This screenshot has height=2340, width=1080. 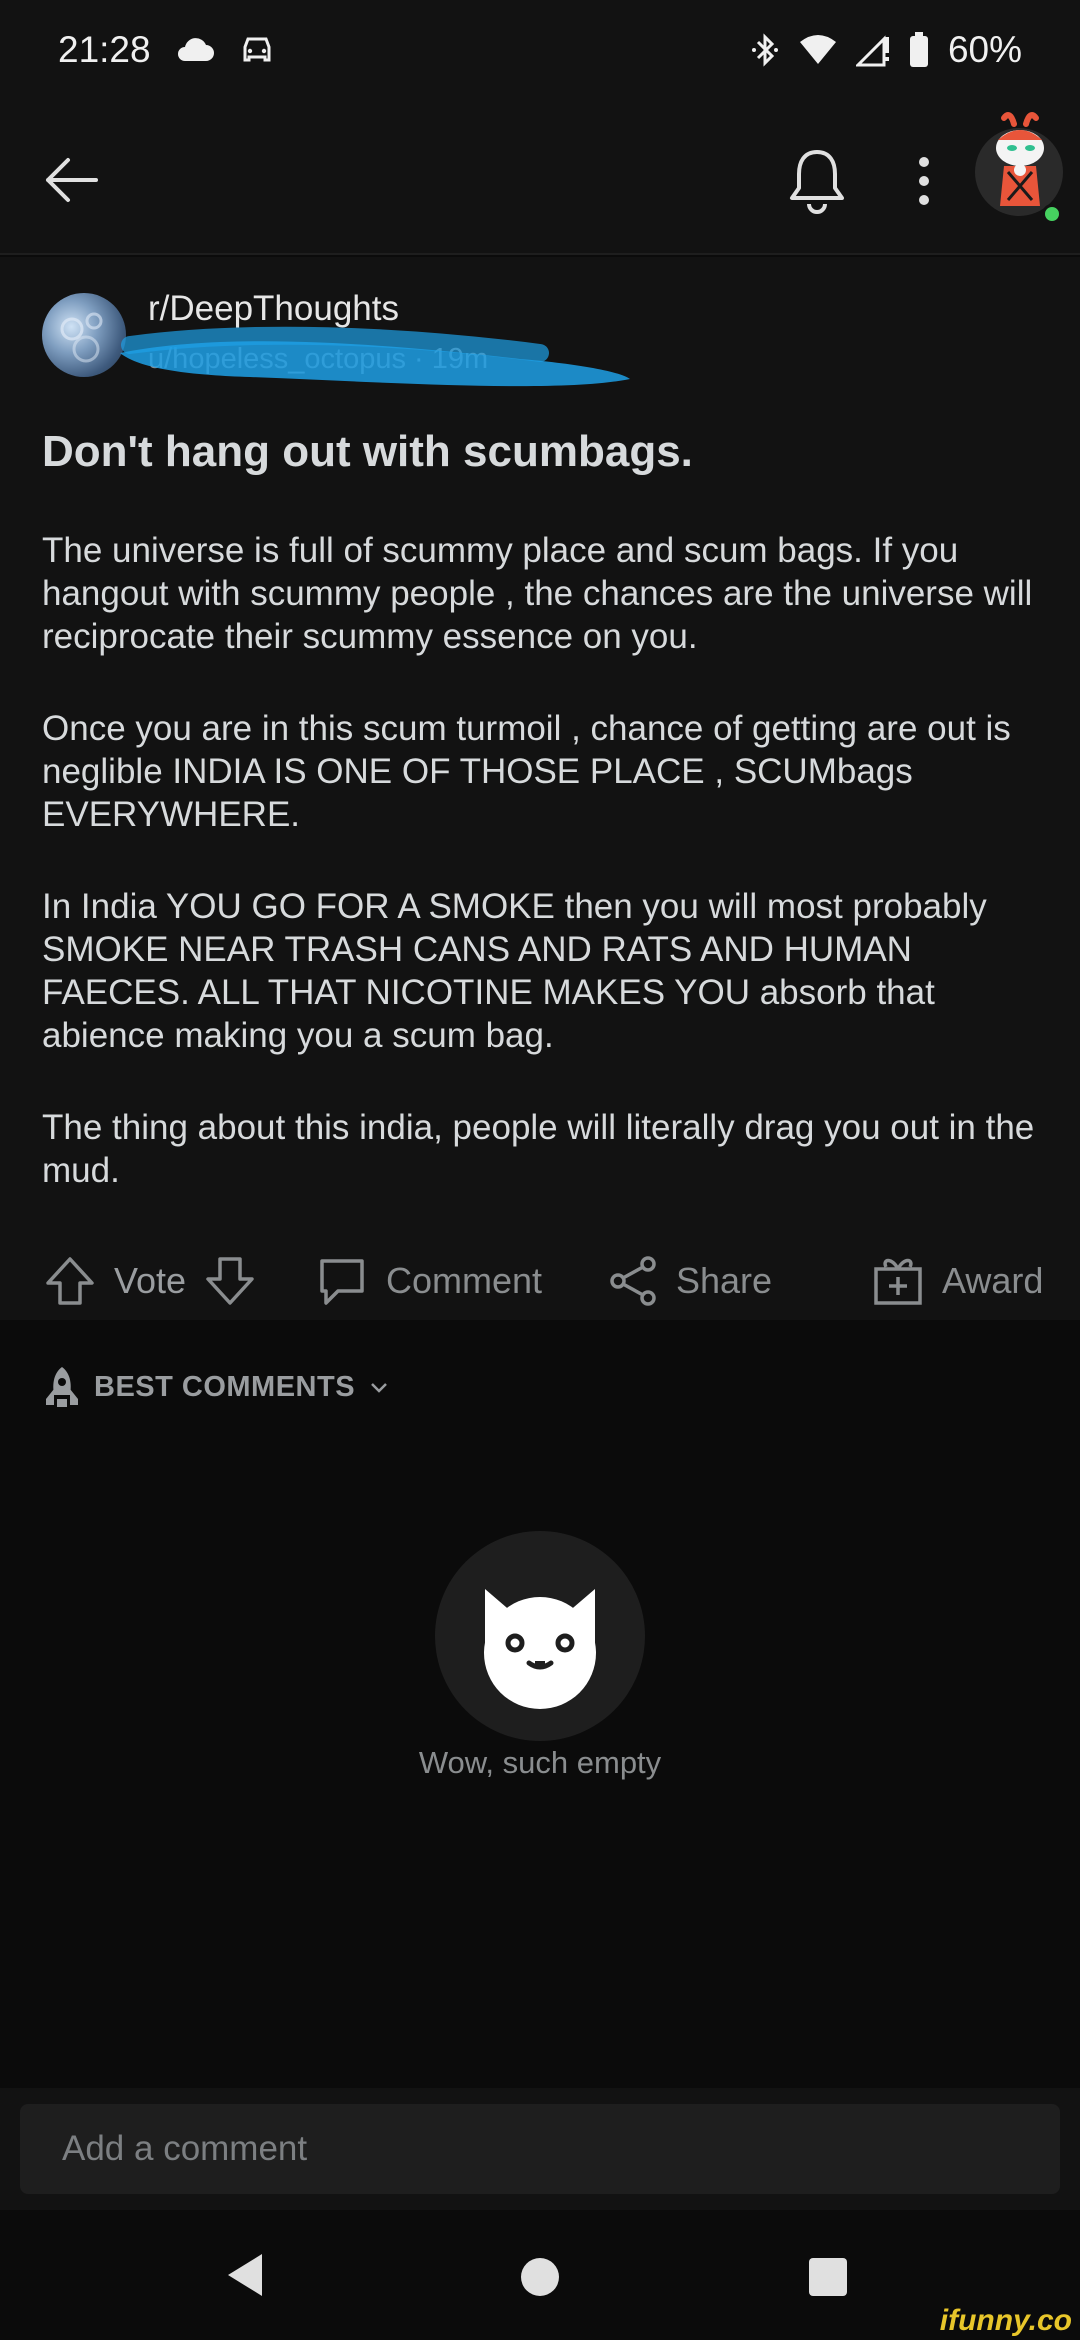 What do you see at coordinates (540, 1649) in the screenshot?
I see `cat-face-icon` at bounding box center [540, 1649].